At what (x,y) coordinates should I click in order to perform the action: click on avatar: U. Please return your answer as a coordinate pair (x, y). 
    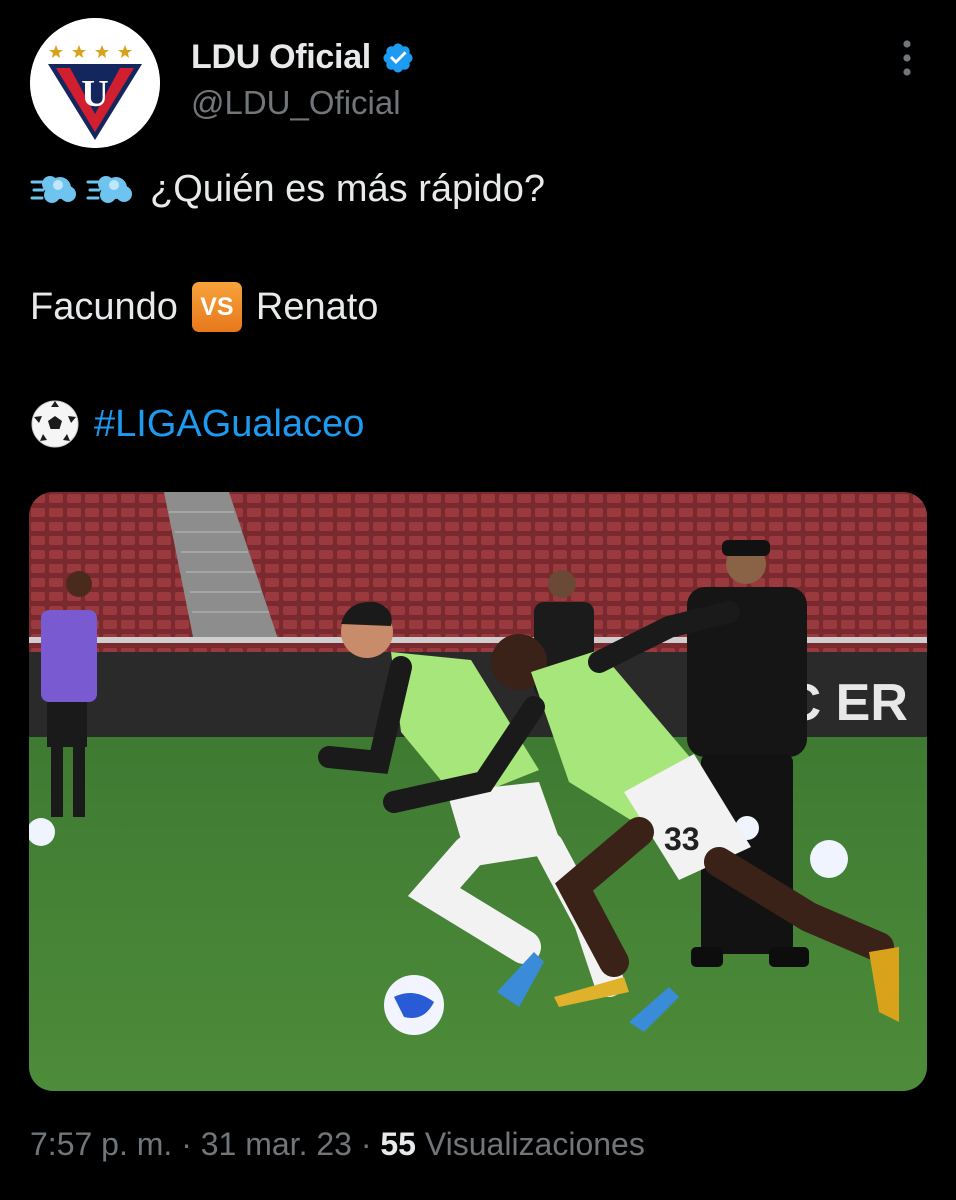
    Looking at the image, I should click on (95, 83).